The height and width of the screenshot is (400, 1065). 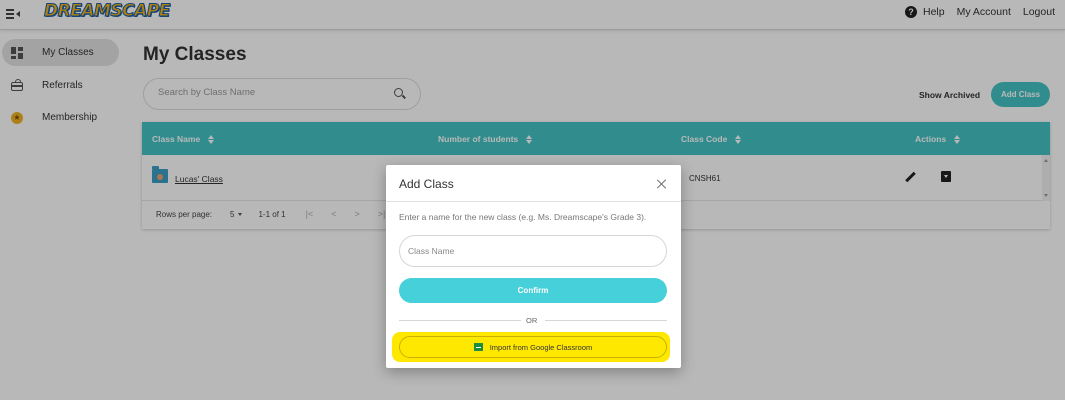 I want to click on dialog-title: Add Class, so click(x=426, y=184).